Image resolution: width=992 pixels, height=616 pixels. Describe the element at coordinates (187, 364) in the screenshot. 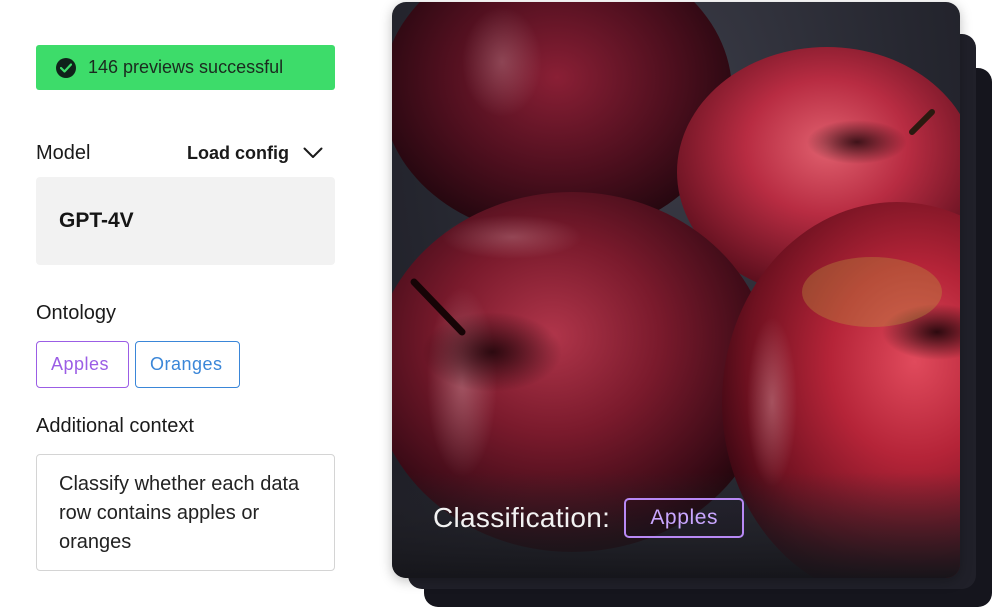

I see `ontology-chip-oranges: Oranges` at that location.